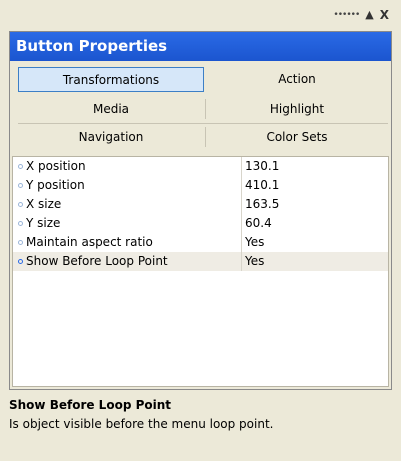  What do you see at coordinates (56, 166) in the screenshot?
I see `property-name: X position` at bounding box center [56, 166].